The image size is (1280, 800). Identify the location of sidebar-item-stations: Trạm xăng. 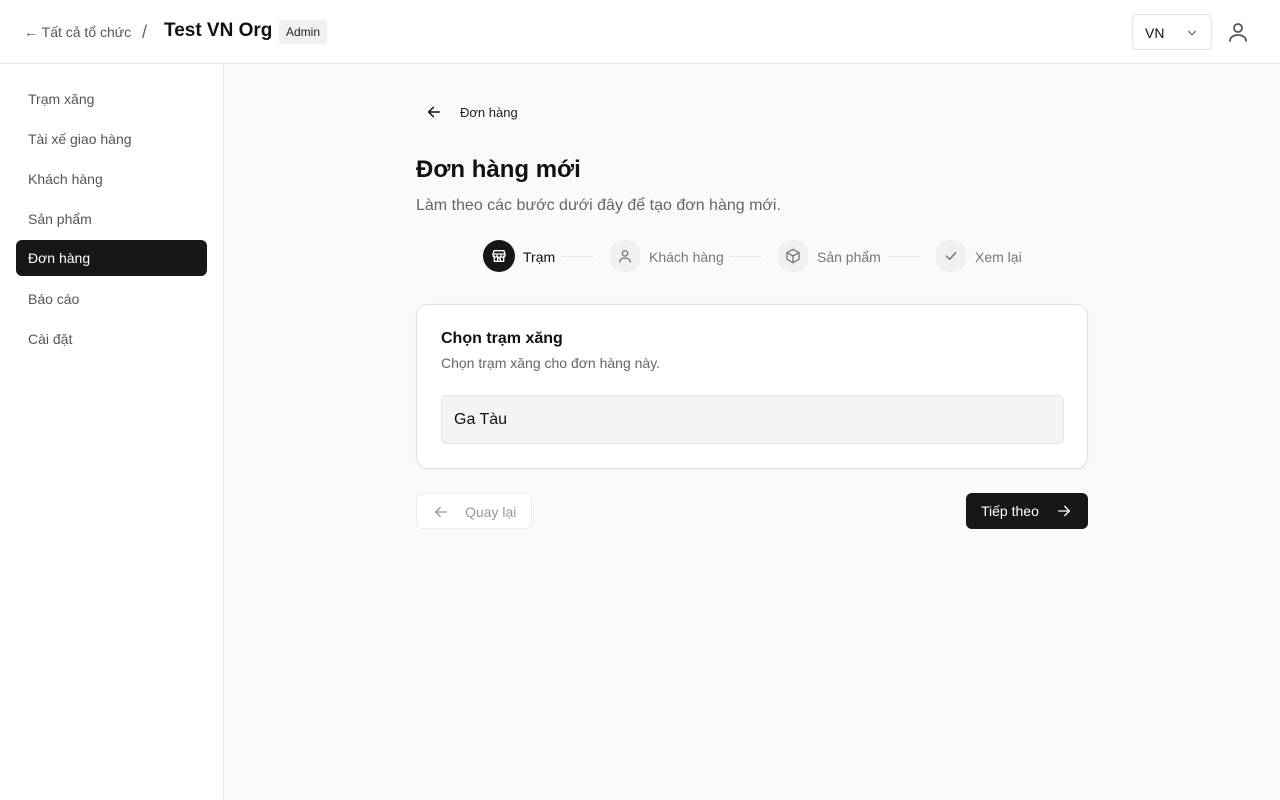
(111, 99).